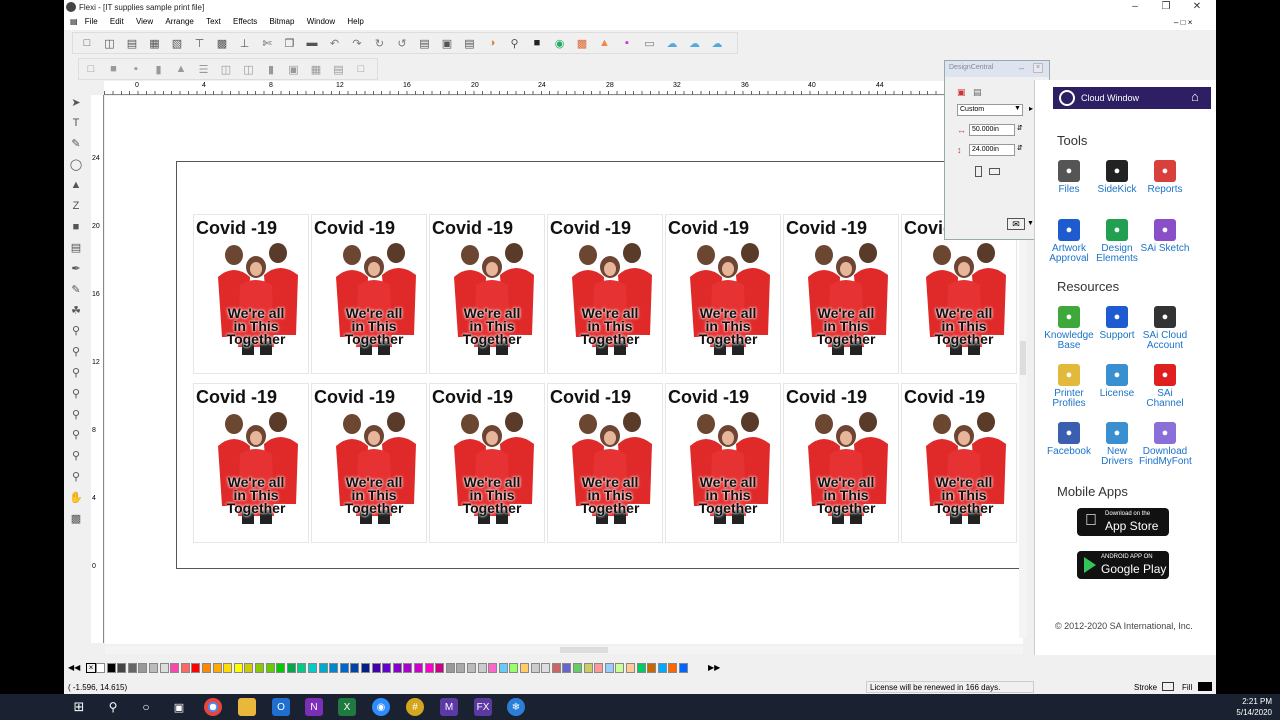  Describe the element at coordinates (1069, 177) in the screenshot. I see `cloud-tile-files: ● Files` at that location.